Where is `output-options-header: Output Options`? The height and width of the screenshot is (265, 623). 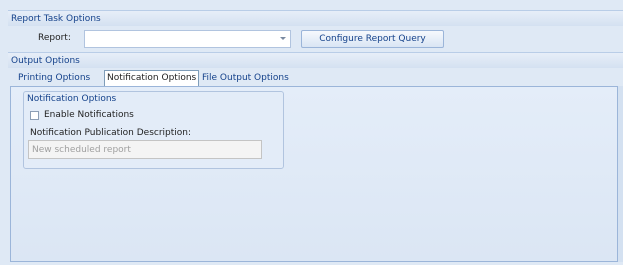
output-options-header: Output Options is located at coordinates (315, 60).